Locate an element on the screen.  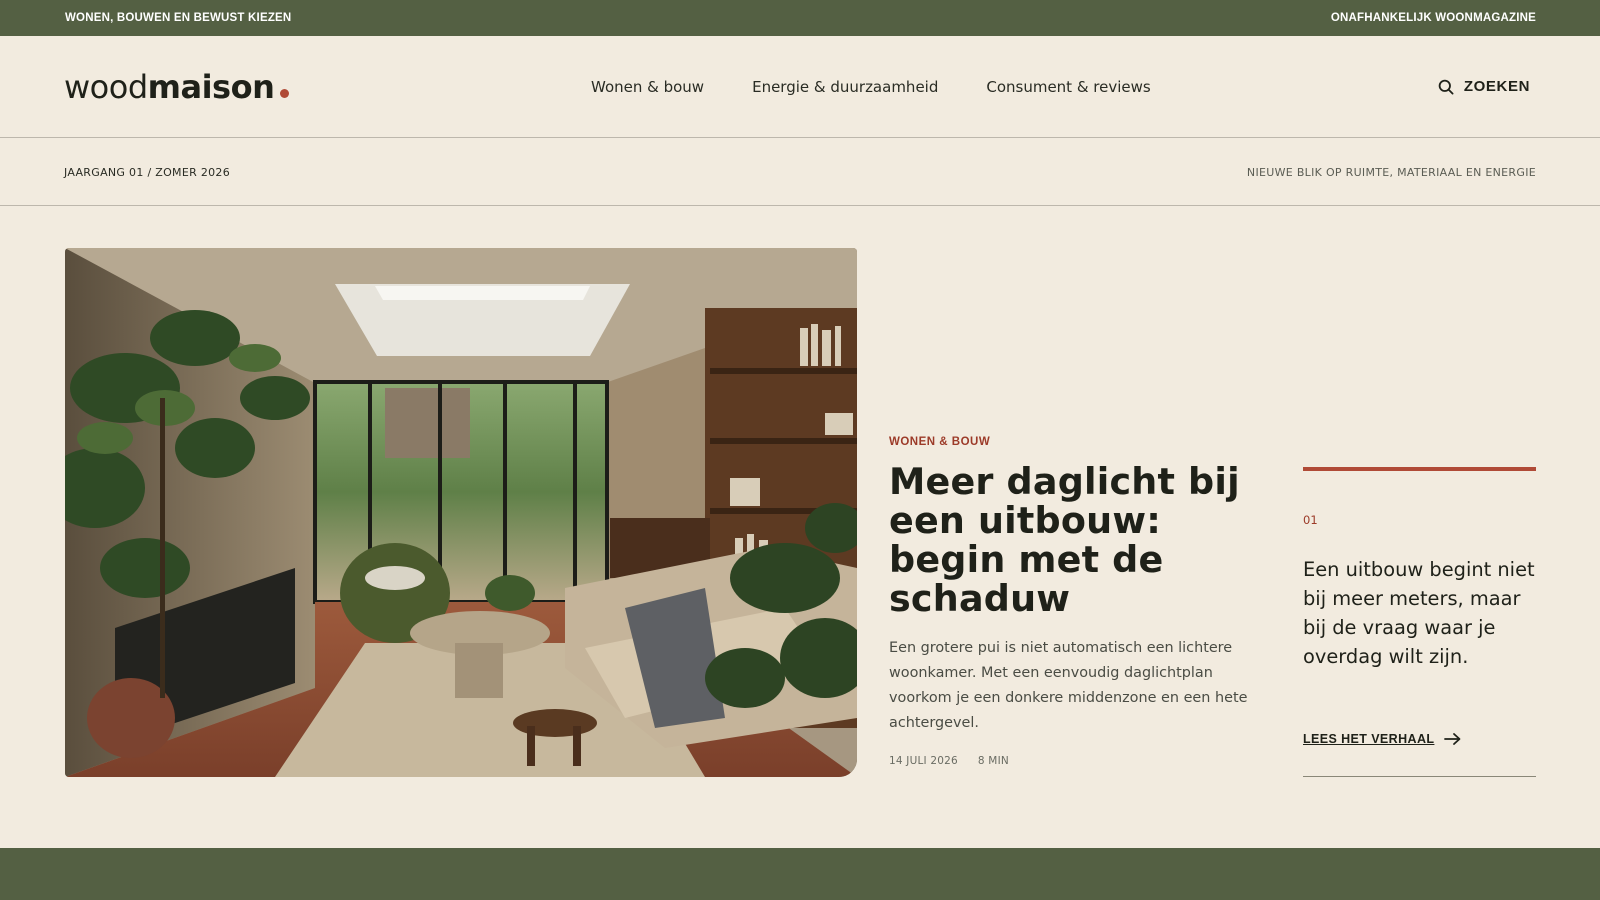
footer-band is located at coordinates (800, 874).